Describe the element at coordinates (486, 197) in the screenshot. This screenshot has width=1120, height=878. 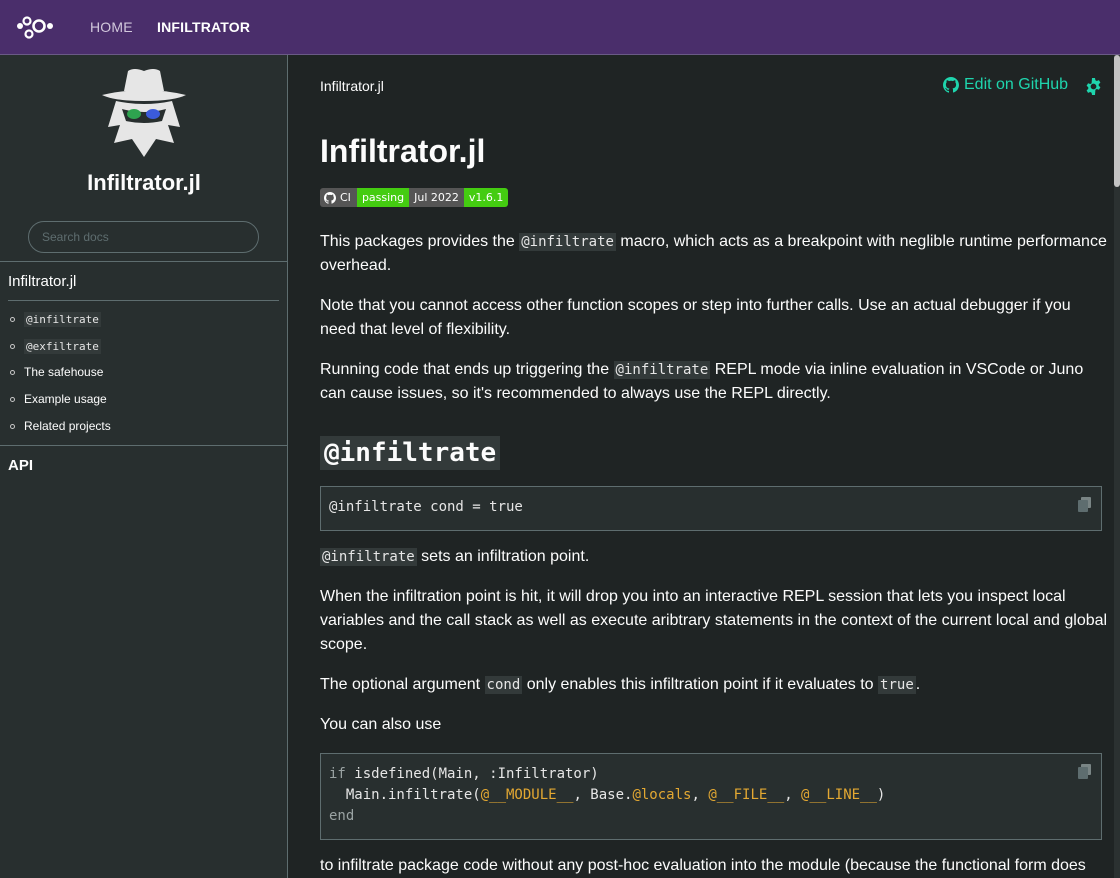
I see `version-badge: v1.6.1` at that location.